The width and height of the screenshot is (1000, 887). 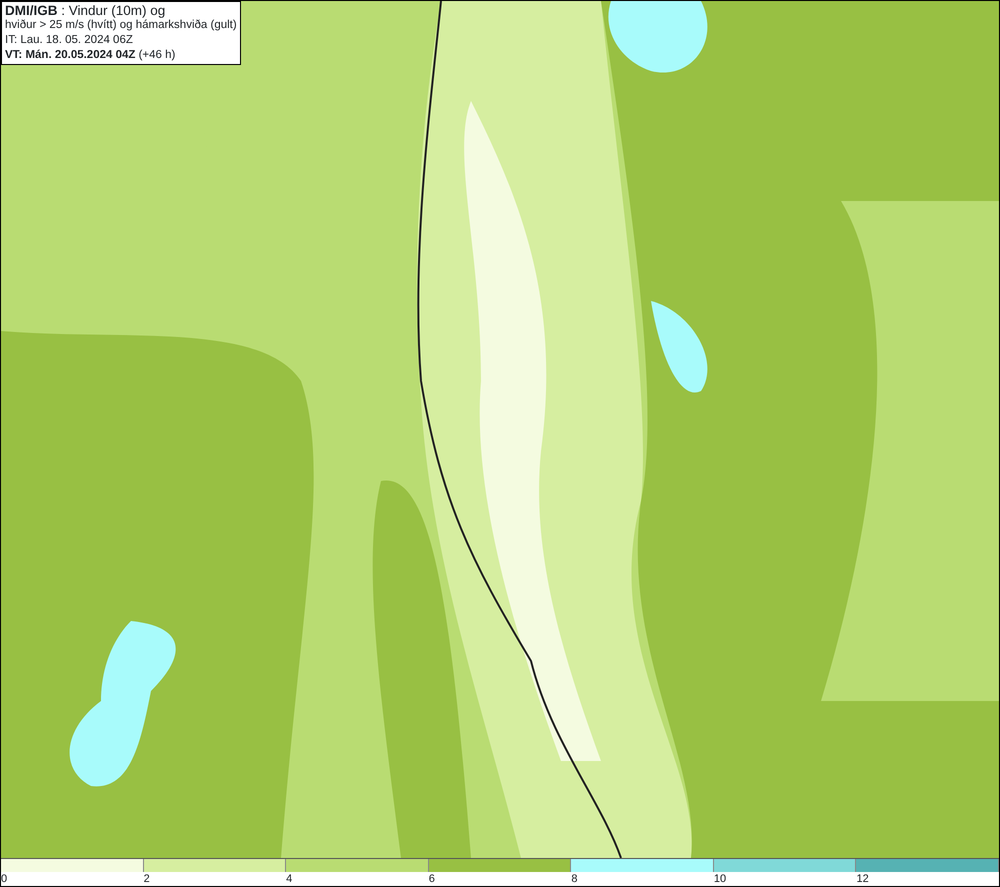 I want to click on caption-box: DMI/IGB : Vindur (10m) og hviður > 25 m/s (hvítt) og hámarkshviða (gult) IT: Lau. 18. 05. 2024 06Z VT: Mán. 20.05.2024 04Z (+46 h), so click(x=121, y=33).